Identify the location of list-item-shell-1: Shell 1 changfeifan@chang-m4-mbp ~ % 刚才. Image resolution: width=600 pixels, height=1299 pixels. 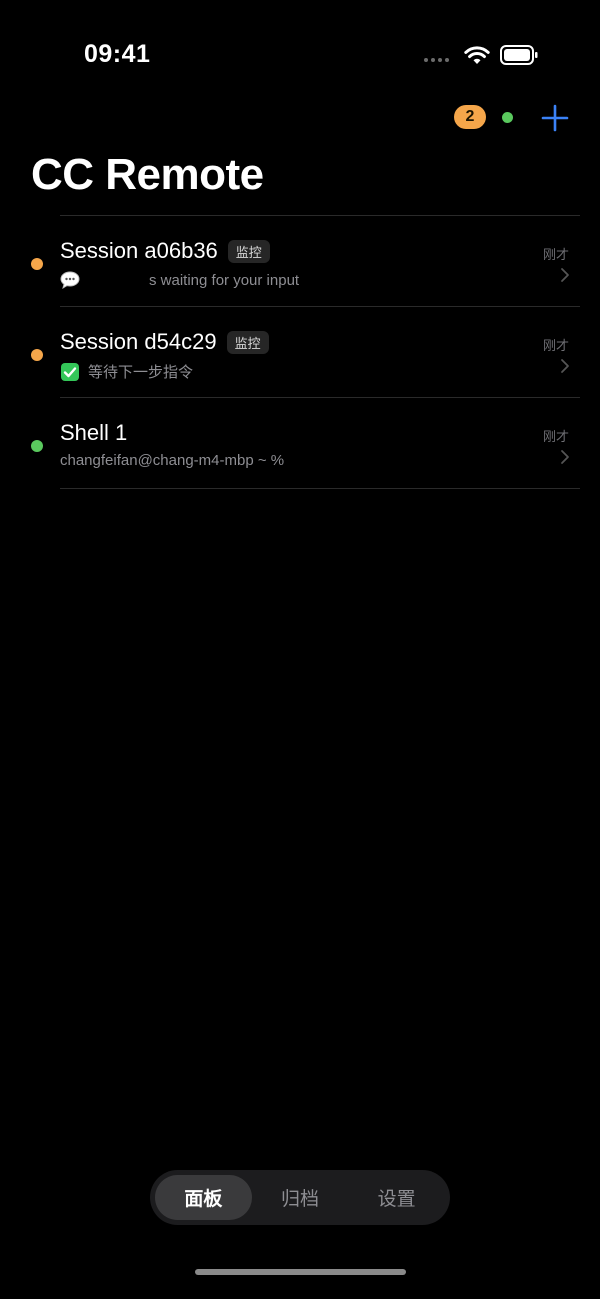
(300, 443).